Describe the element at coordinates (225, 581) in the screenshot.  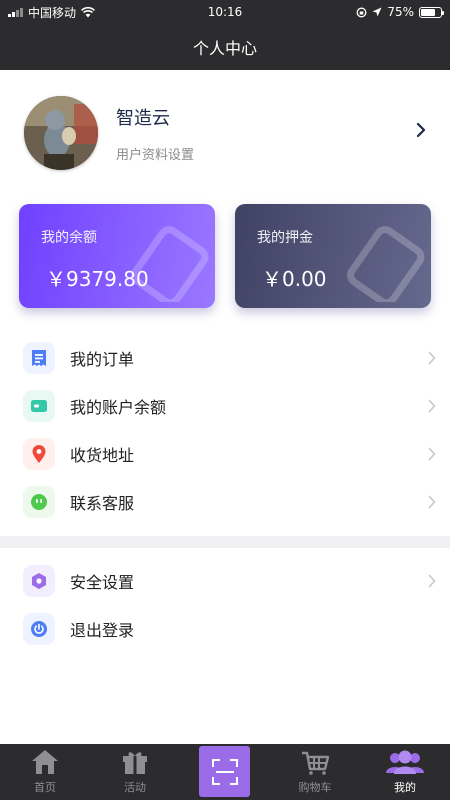
I see `menu-item-security: 安全设置` at that location.